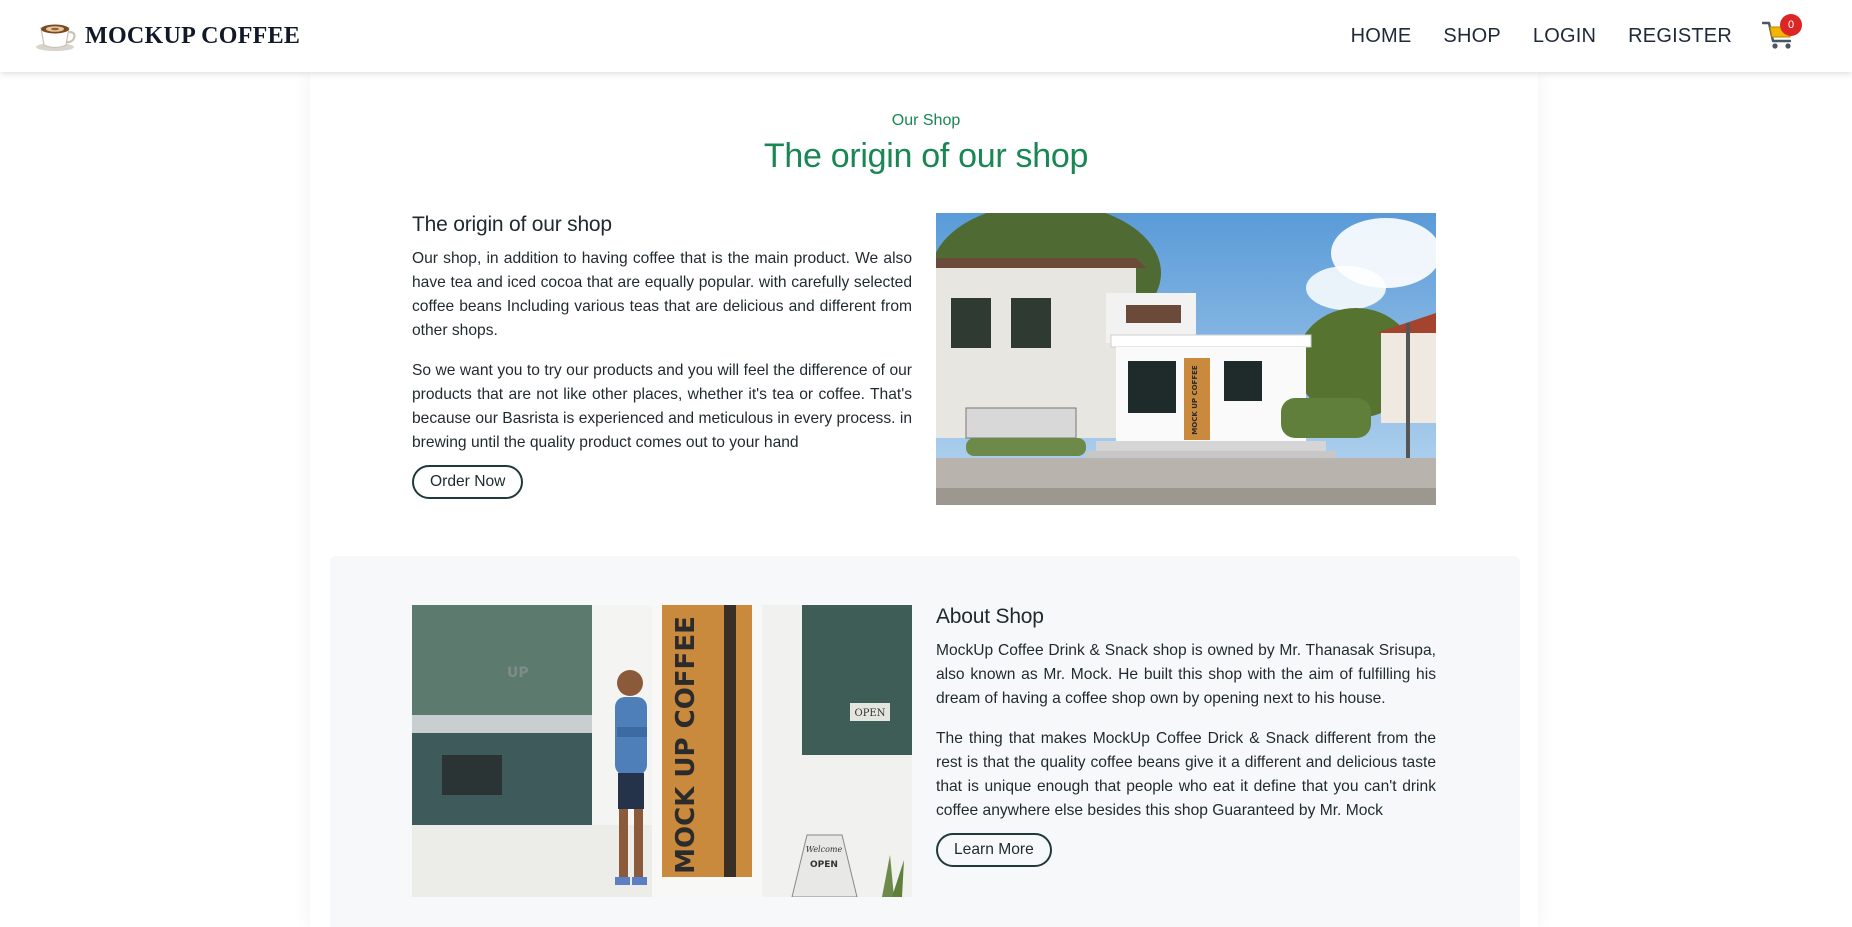  I want to click on welcome-board-text: Welcome, so click(824, 849).